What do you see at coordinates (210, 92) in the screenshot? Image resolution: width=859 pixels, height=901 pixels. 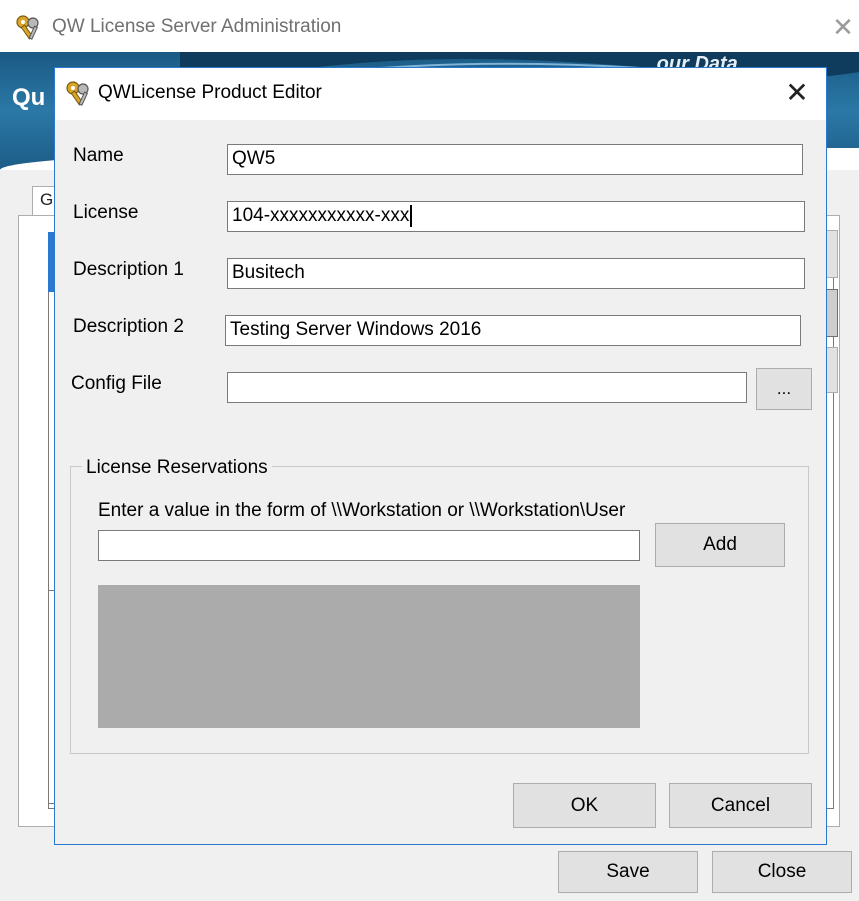 I see `dialog-title: QWLicense Product Editor` at bounding box center [210, 92].